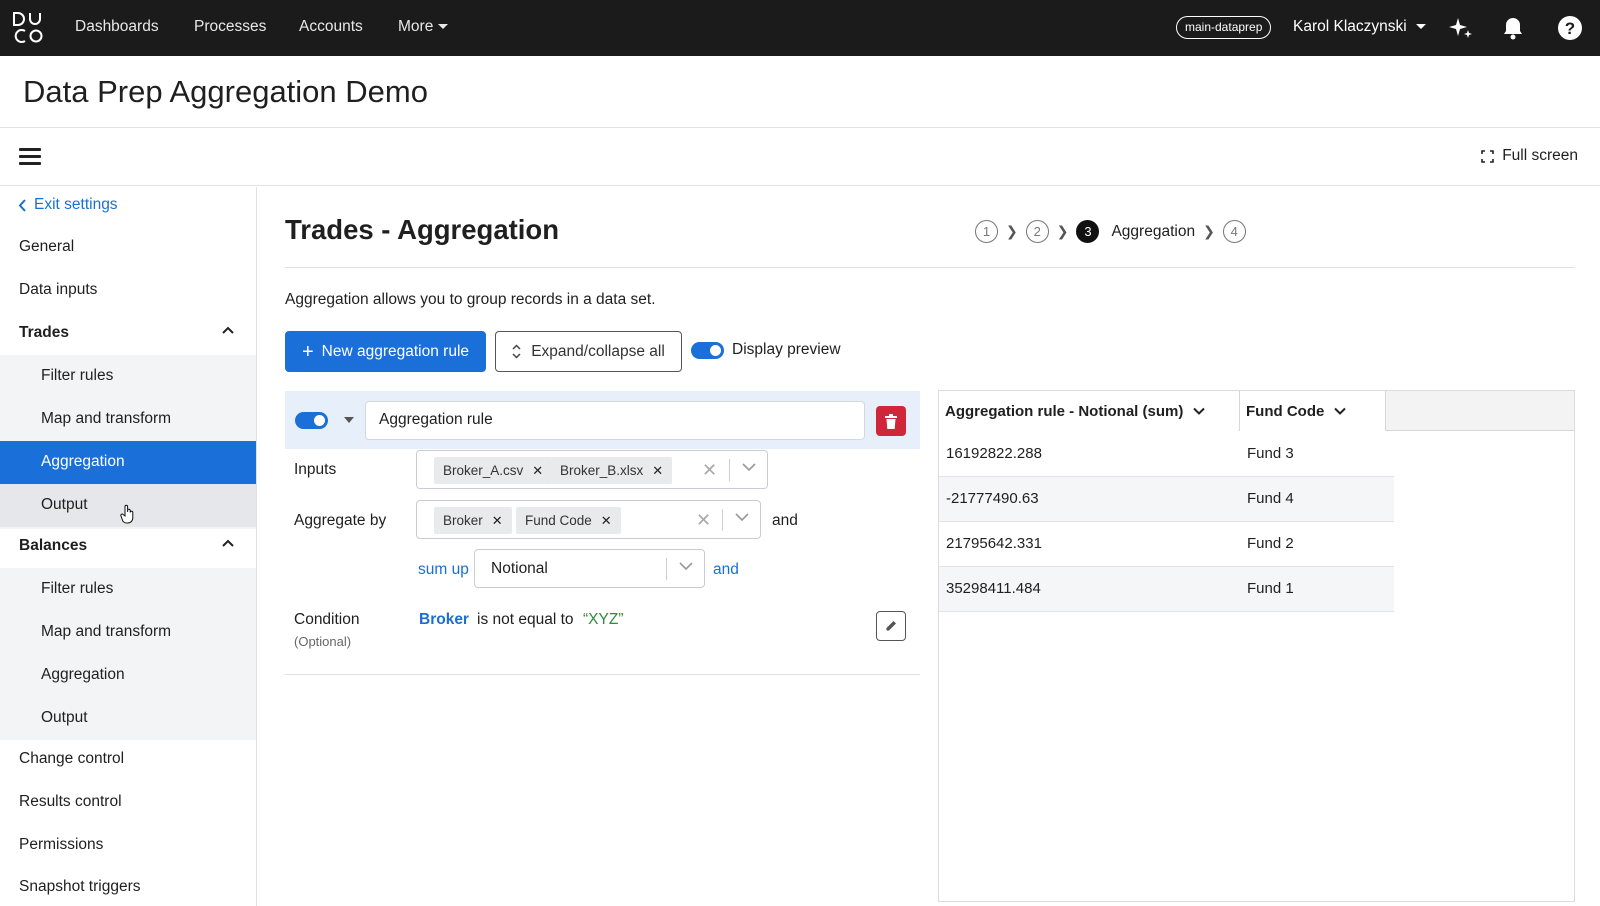 The image size is (1600, 906). What do you see at coordinates (416, 26) in the screenshot?
I see `nav-more-label: More` at bounding box center [416, 26].